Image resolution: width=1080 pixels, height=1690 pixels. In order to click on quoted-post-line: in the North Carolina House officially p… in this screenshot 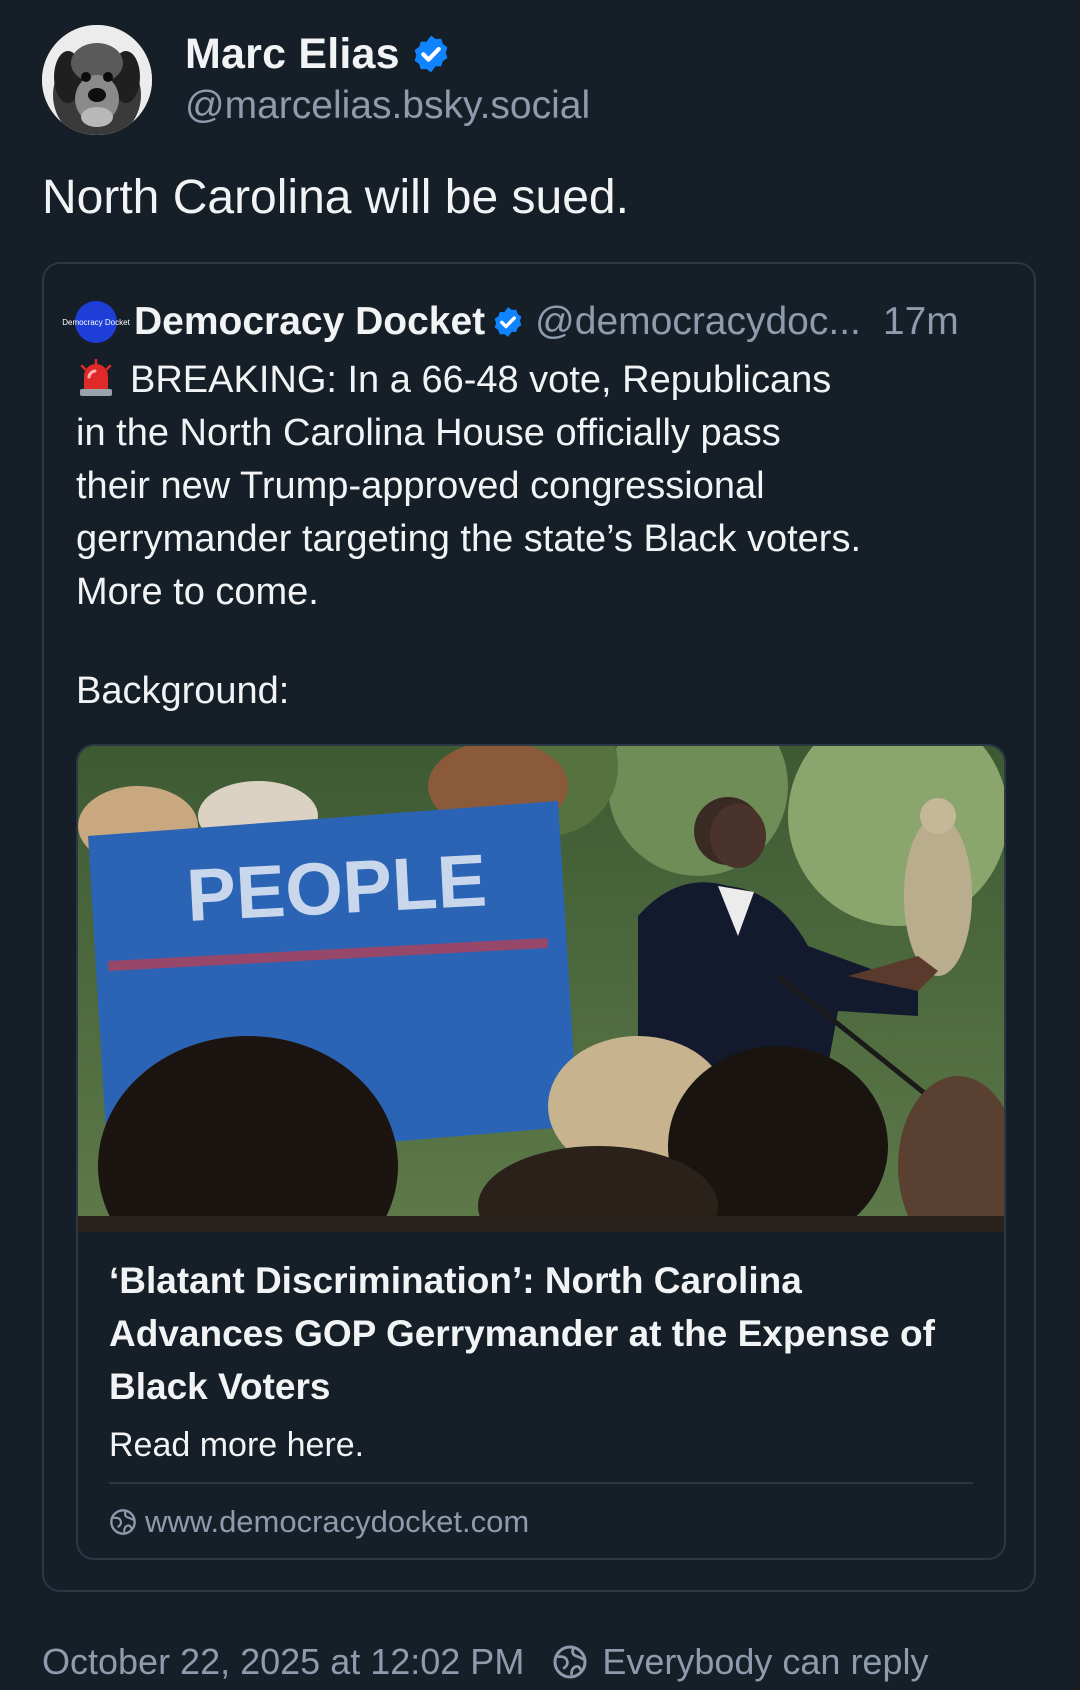, I will do `click(428, 433)`.